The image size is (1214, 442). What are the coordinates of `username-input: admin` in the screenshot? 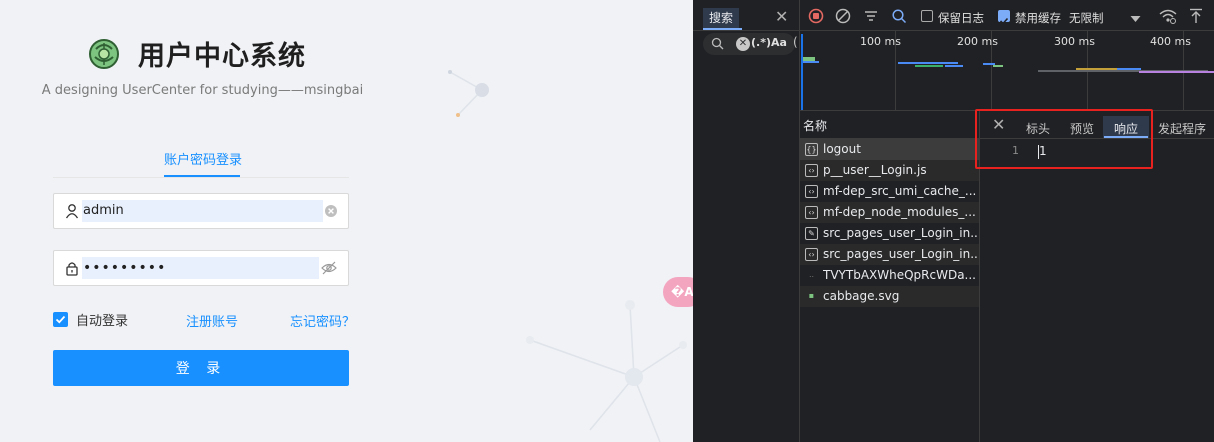 It's located at (202, 211).